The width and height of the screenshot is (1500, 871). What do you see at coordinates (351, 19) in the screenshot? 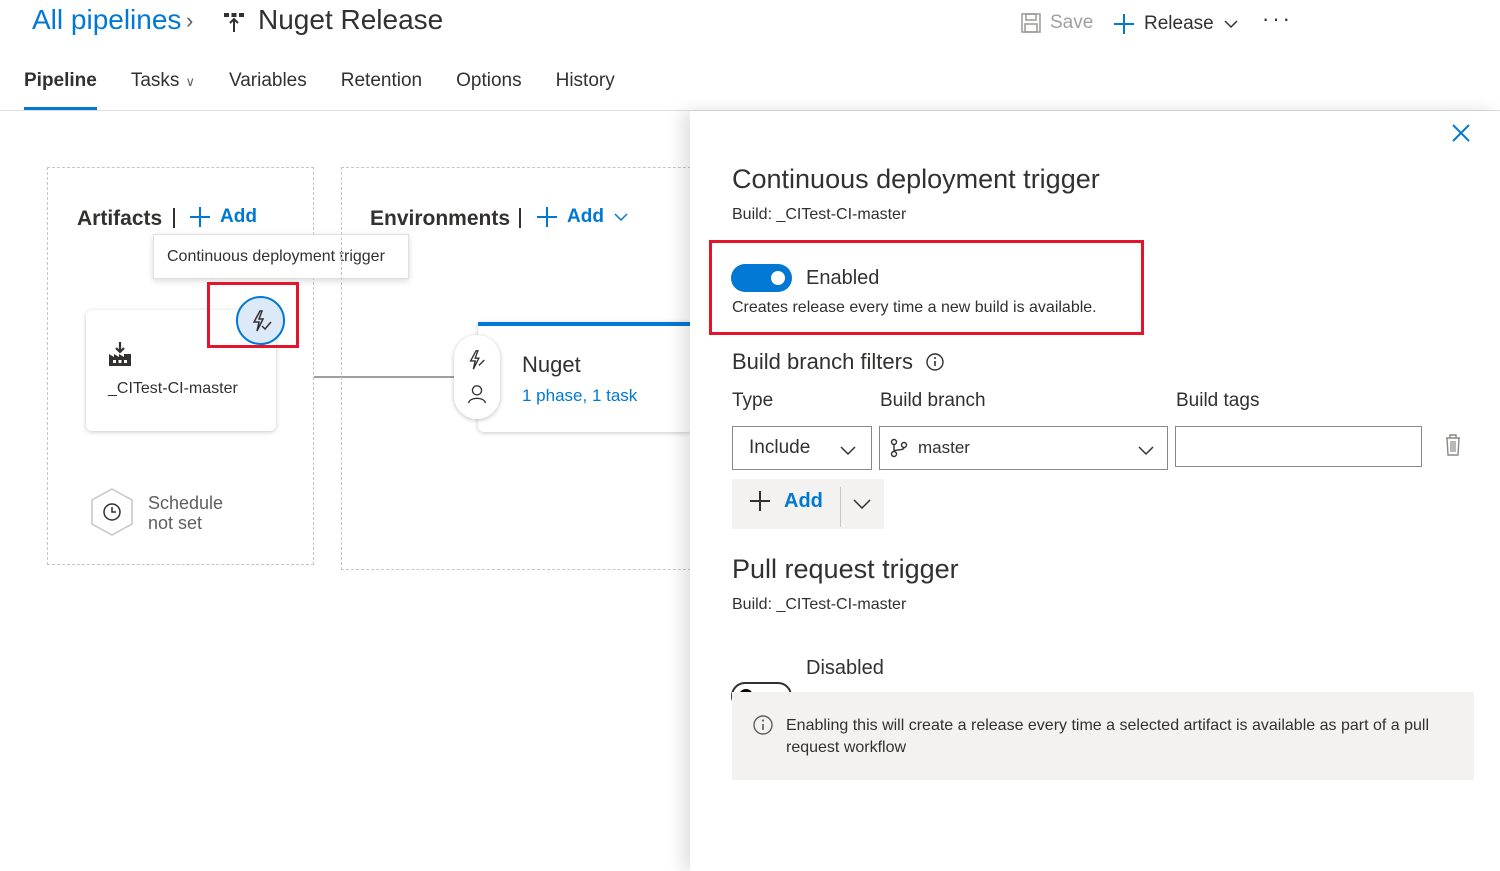
I see `pipeline-title: Nuget Release` at bounding box center [351, 19].